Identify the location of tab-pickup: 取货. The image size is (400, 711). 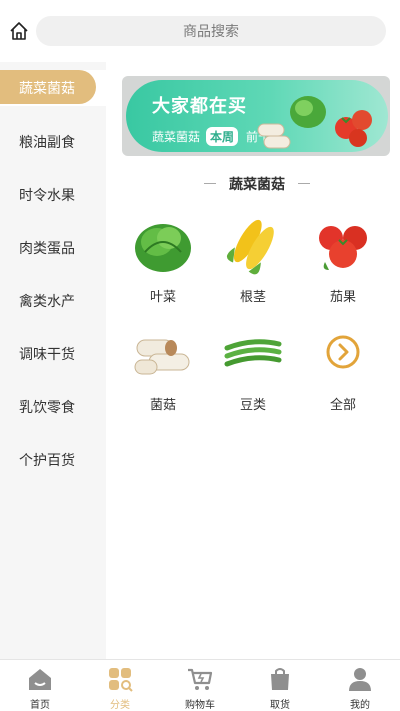
(280, 685).